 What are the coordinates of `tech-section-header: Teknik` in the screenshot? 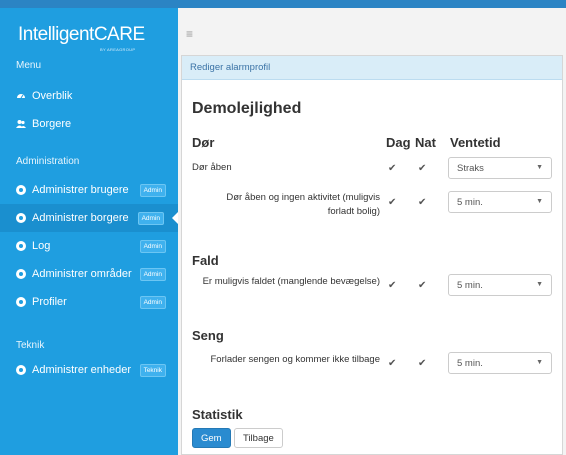 It's located at (30, 345).